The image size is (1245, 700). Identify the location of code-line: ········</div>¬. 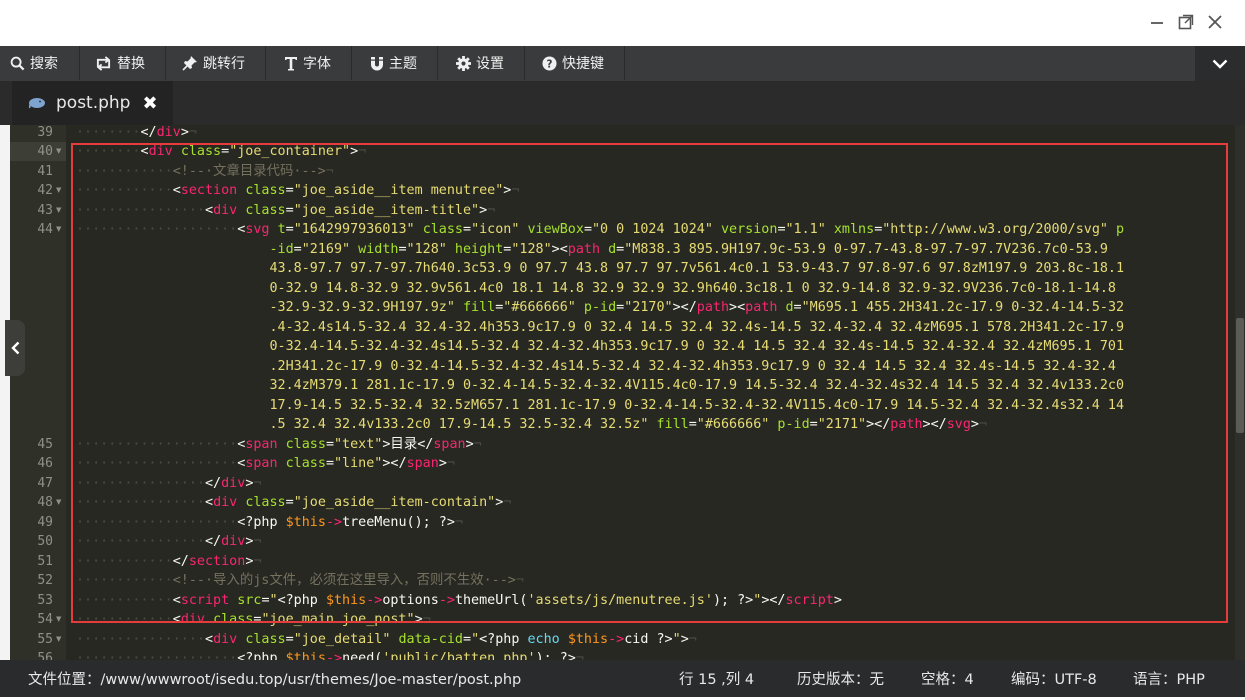
(136, 133).